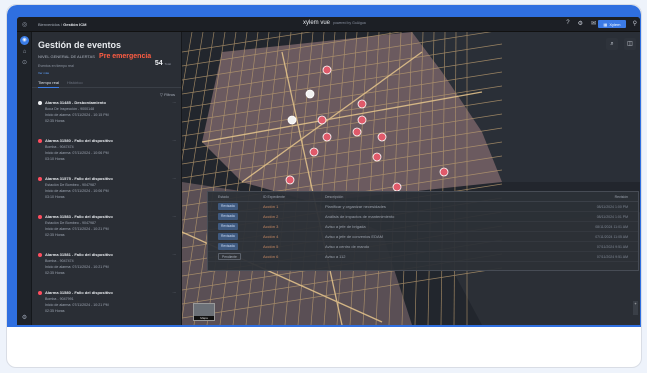 Image resolution: width=647 pixels, height=373 pixels. Describe the element at coordinates (580, 23) in the screenshot. I see `settings-icon: ⚙` at that location.